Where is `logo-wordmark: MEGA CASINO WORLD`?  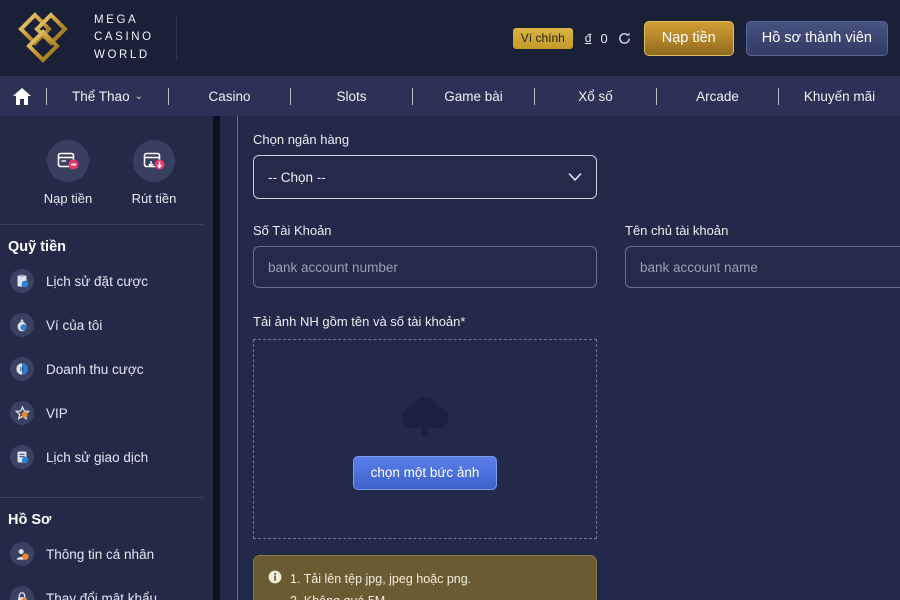
logo-wordmark: MEGA CASINO WORLD is located at coordinates (124, 38).